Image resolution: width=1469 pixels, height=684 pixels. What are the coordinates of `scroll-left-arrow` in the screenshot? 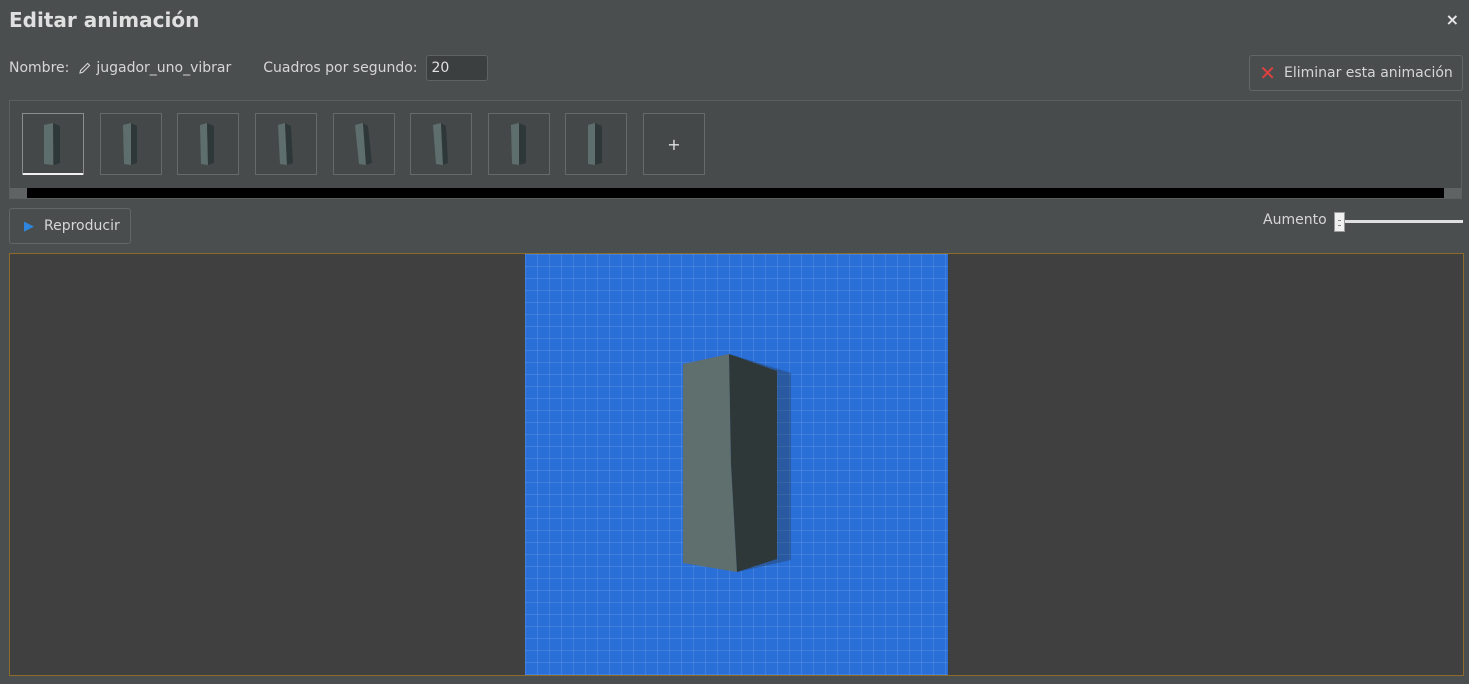 It's located at (18, 193).